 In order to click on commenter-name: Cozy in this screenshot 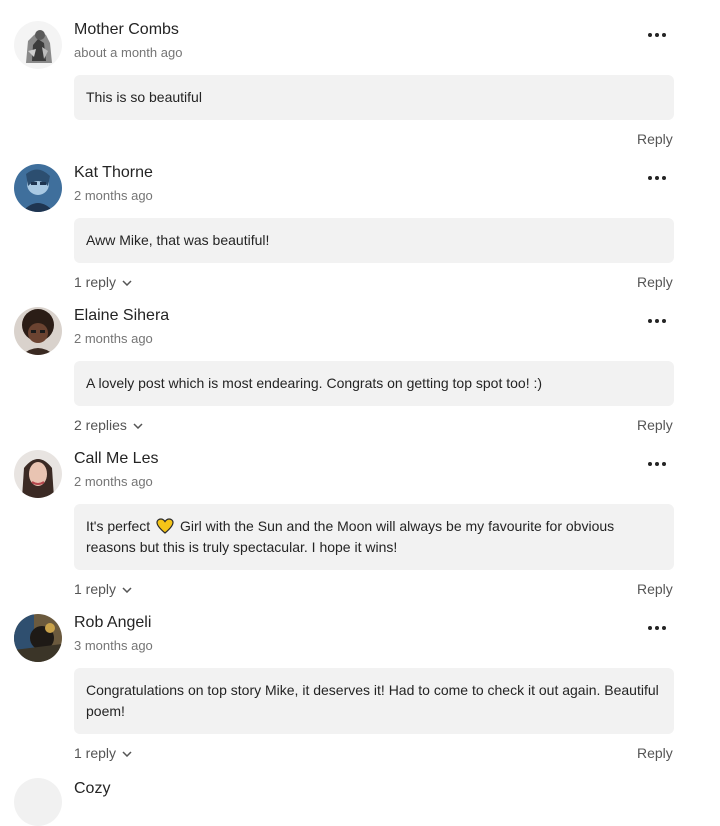, I will do `click(92, 789)`.